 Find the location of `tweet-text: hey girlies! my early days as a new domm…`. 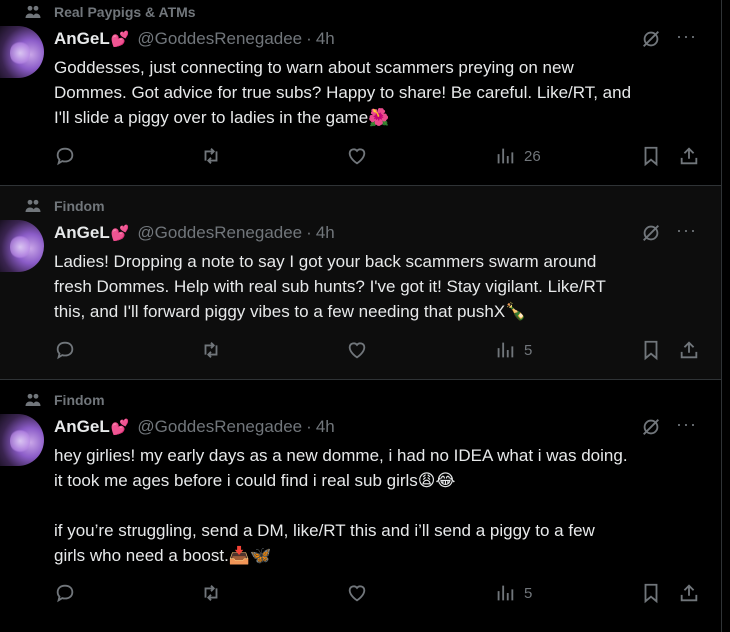

tweet-text: hey girlies! my early days as a new domm… is located at coordinates (341, 505).